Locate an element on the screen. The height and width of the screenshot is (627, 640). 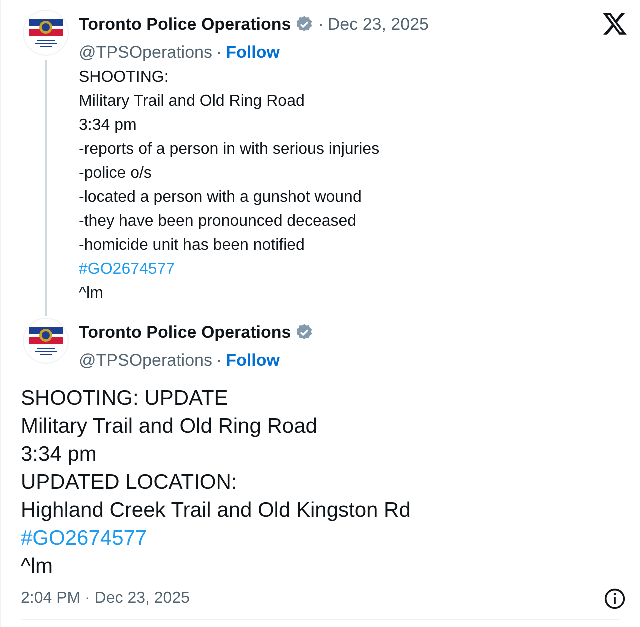
post-text-line: -reports of a person in with serious injuries is located at coordinates (229, 149).